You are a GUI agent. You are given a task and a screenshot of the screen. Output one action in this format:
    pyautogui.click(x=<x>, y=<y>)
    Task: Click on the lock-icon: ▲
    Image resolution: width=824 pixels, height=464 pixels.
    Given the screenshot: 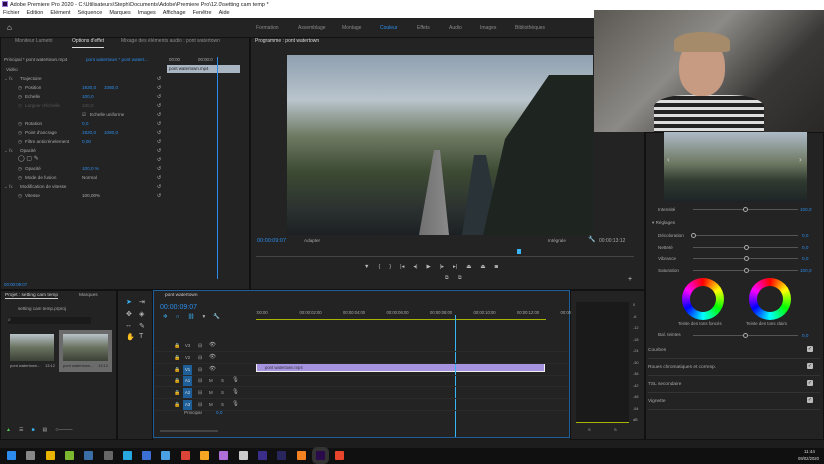 What is the action you would take?
    pyautogui.click(x=8, y=430)
    